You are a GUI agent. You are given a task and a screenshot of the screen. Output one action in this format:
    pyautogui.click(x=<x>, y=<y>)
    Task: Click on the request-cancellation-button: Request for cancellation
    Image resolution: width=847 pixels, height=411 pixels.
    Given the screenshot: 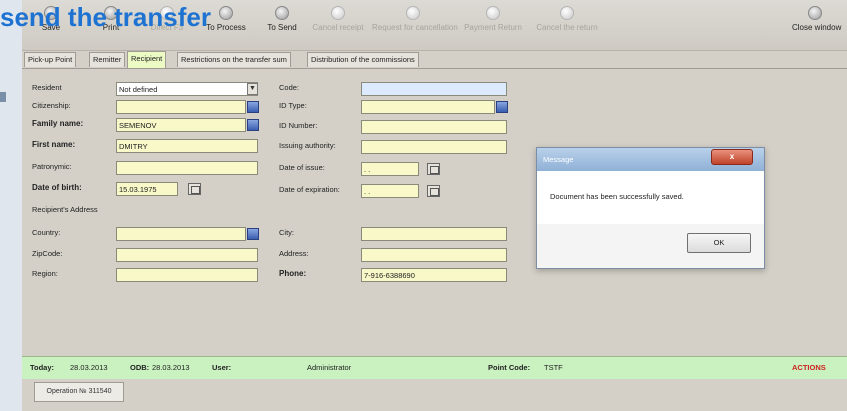 What is the action you would take?
    pyautogui.click(x=415, y=25)
    